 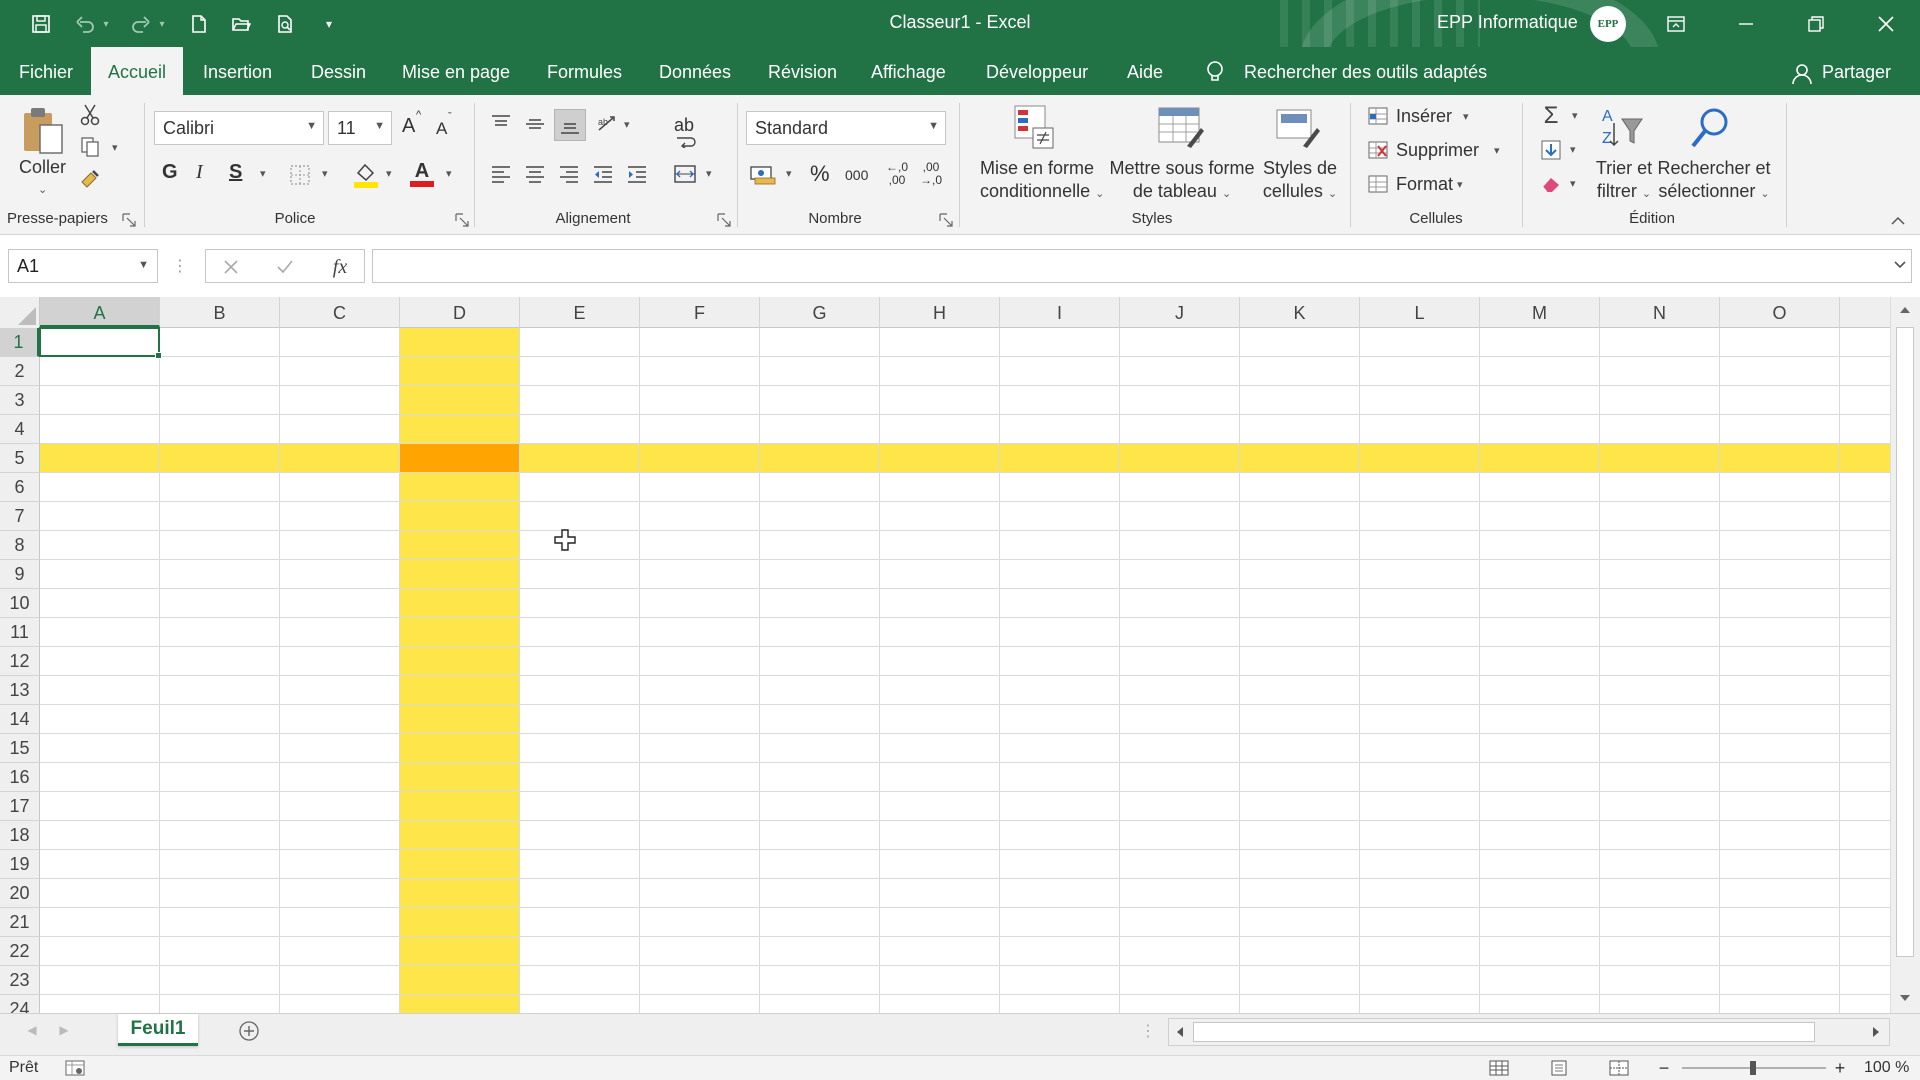 What do you see at coordinates (1900, 265) in the screenshot?
I see `expand-formula-bar-icon` at bounding box center [1900, 265].